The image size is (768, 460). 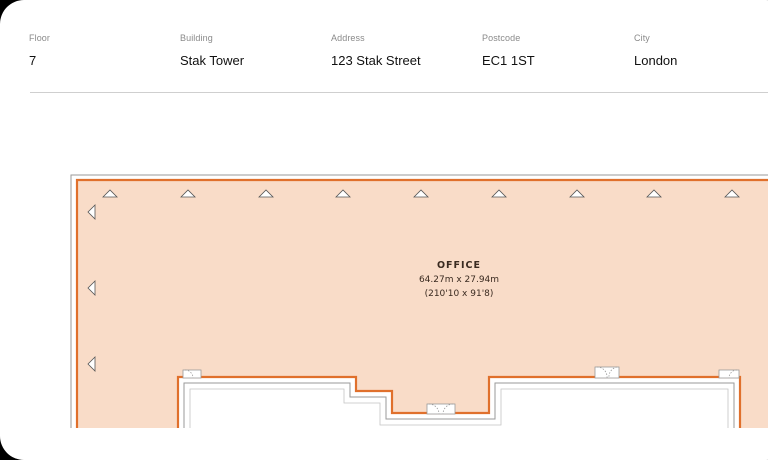 I want to click on room-name: OFFICE, so click(x=459, y=265).